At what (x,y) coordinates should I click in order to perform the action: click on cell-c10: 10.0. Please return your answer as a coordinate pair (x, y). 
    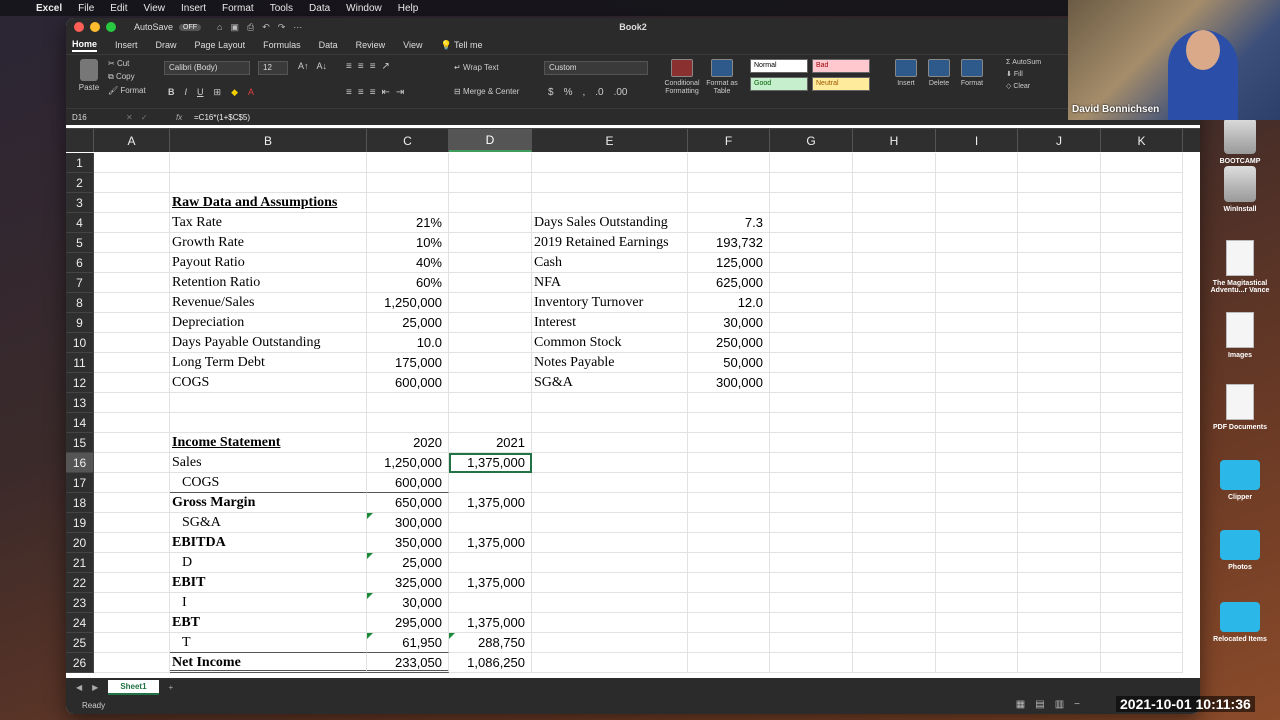
    Looking at the image, I should click on (408, 343).